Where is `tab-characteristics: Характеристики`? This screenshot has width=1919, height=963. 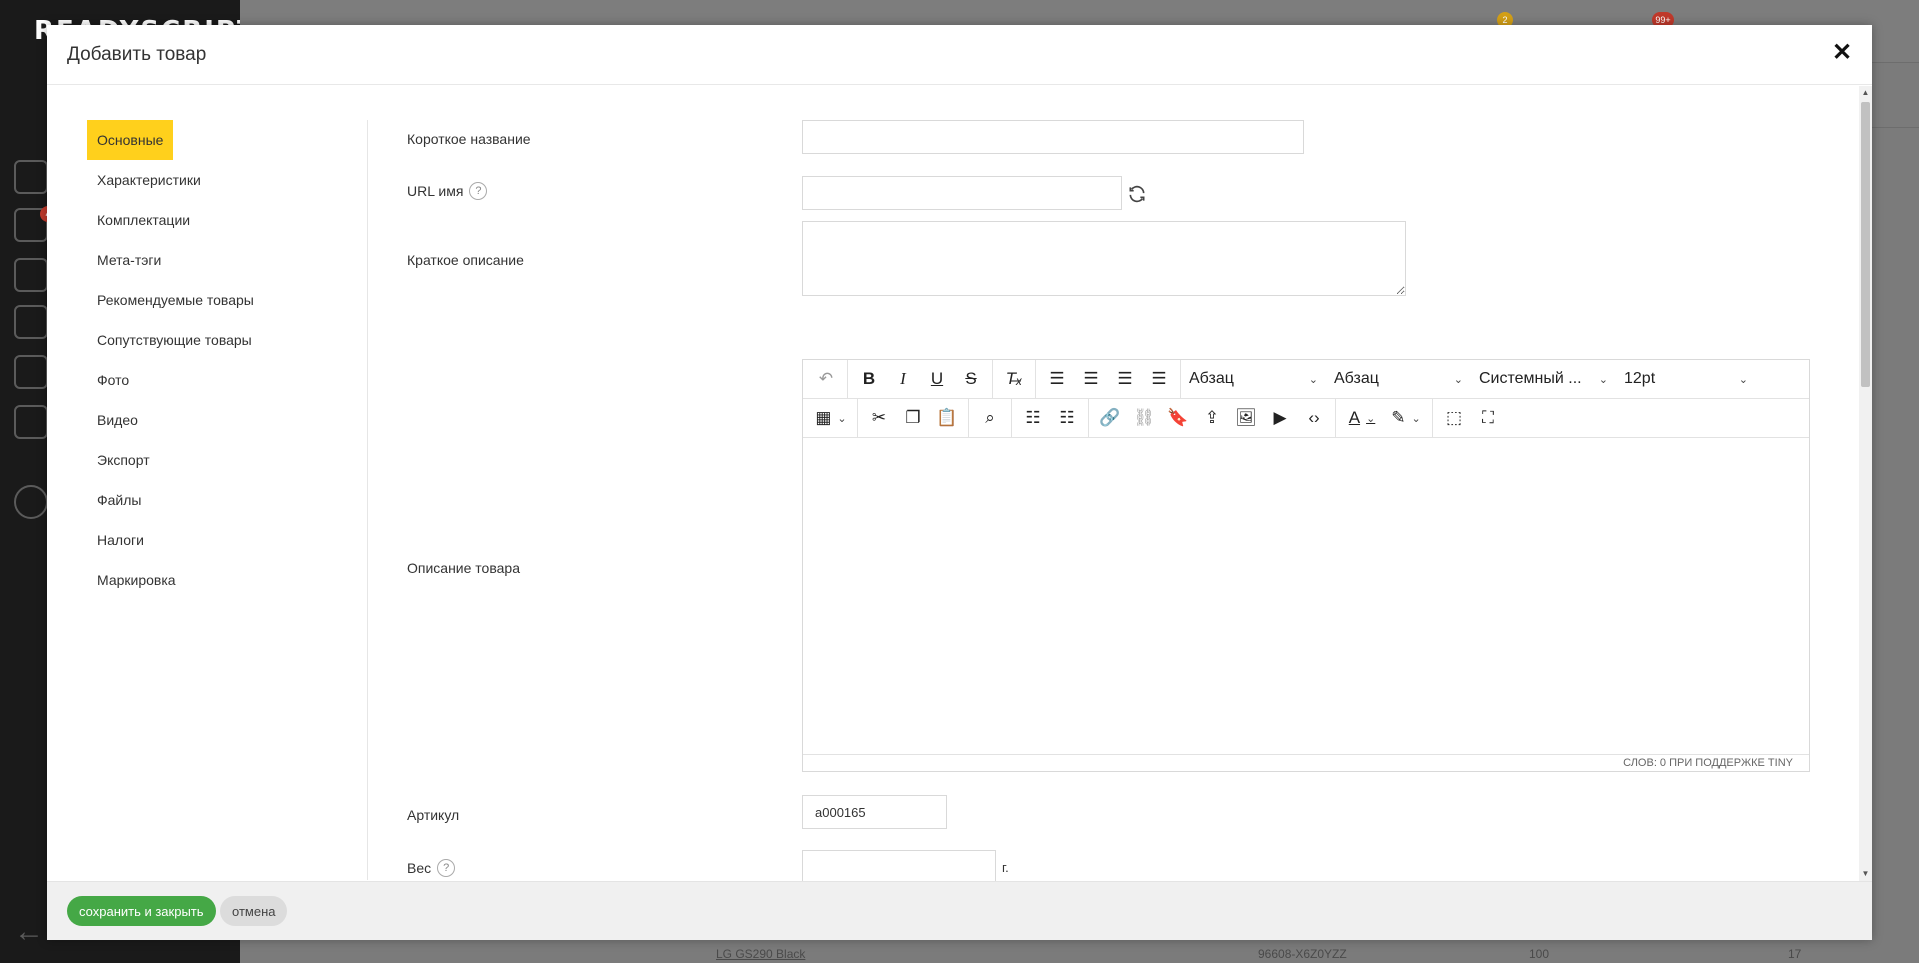
tab-characteristics: Характеристики is located at coordinates (227, 180).